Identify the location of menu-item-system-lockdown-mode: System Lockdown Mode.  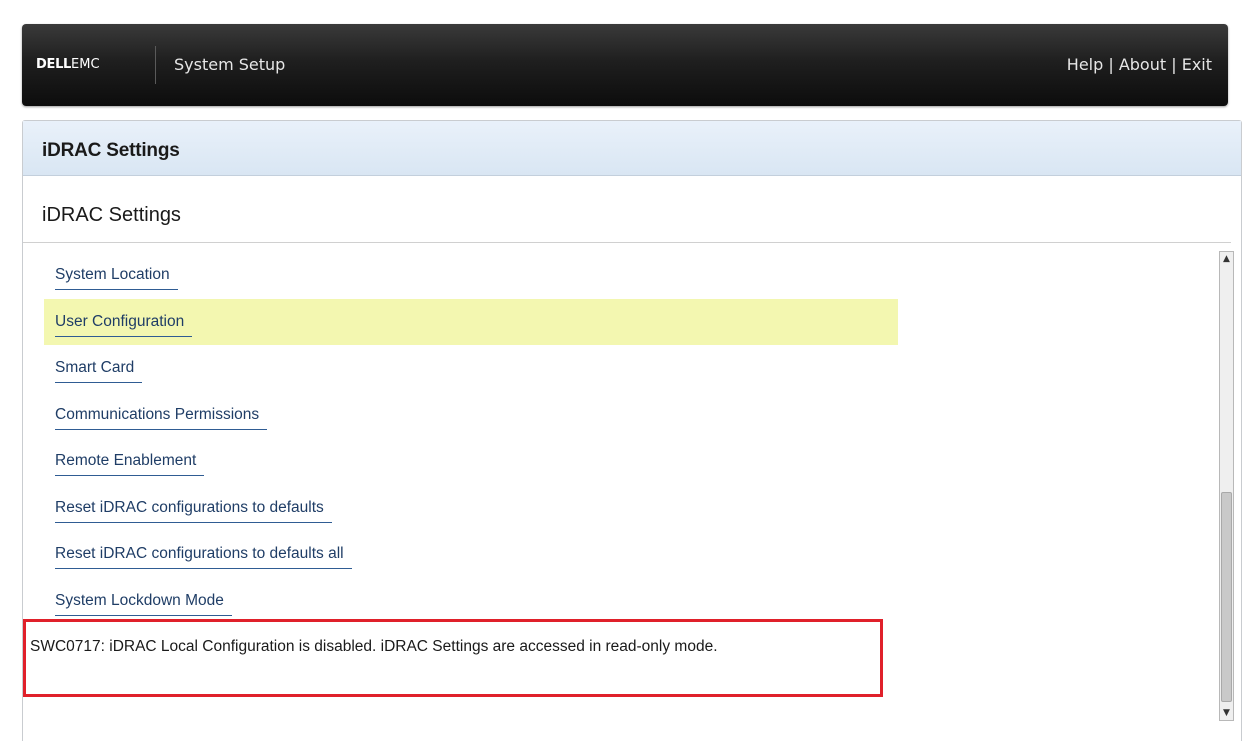
(471, 601).